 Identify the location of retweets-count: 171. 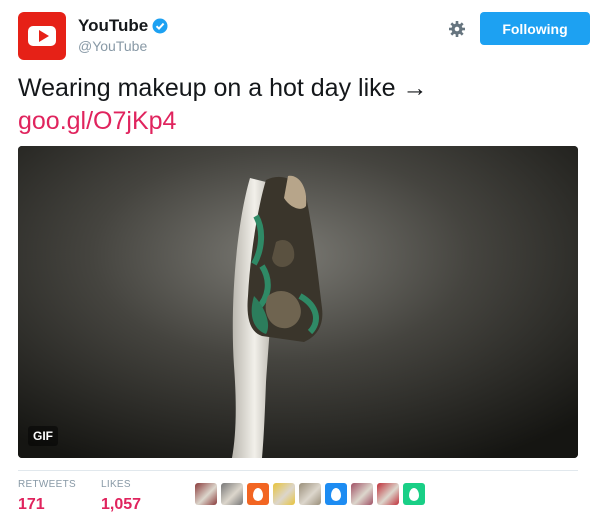
(47, 505).